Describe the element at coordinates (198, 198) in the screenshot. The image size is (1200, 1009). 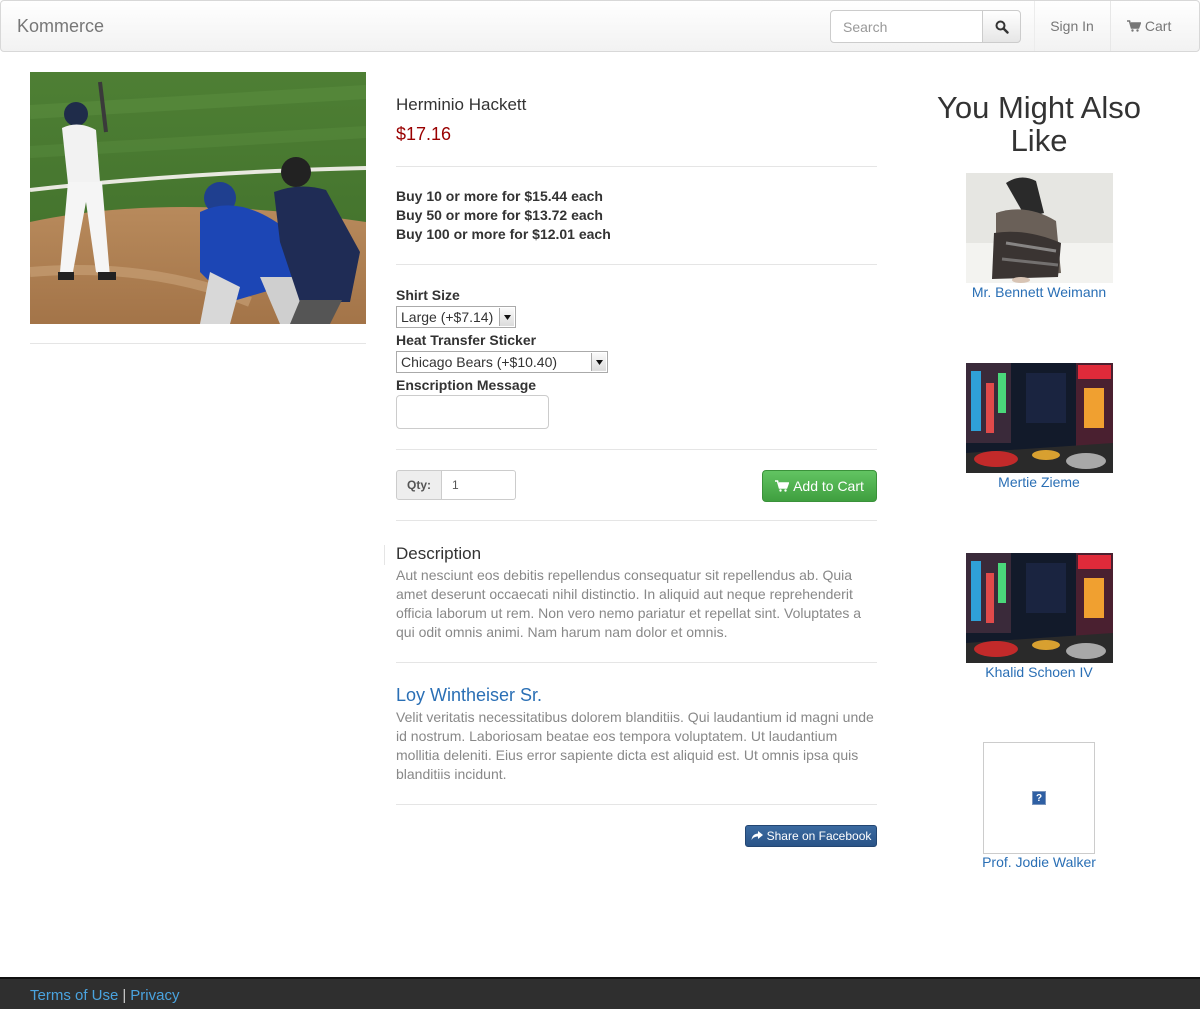
I see `product-image` at that location.